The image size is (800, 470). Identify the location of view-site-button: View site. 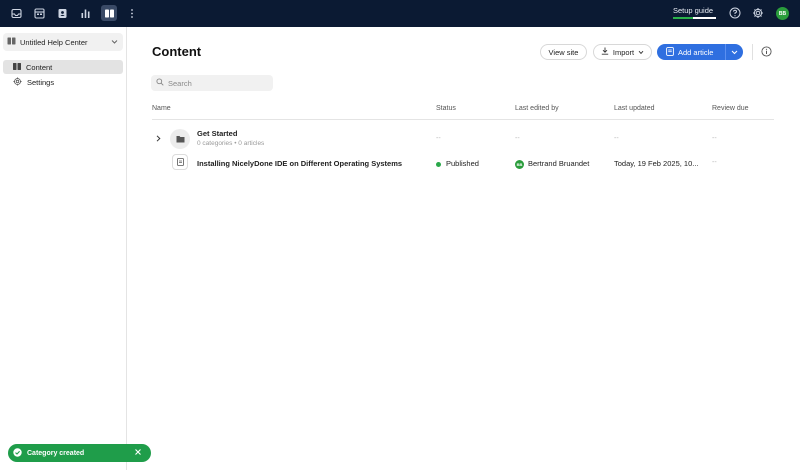
(563, 52).